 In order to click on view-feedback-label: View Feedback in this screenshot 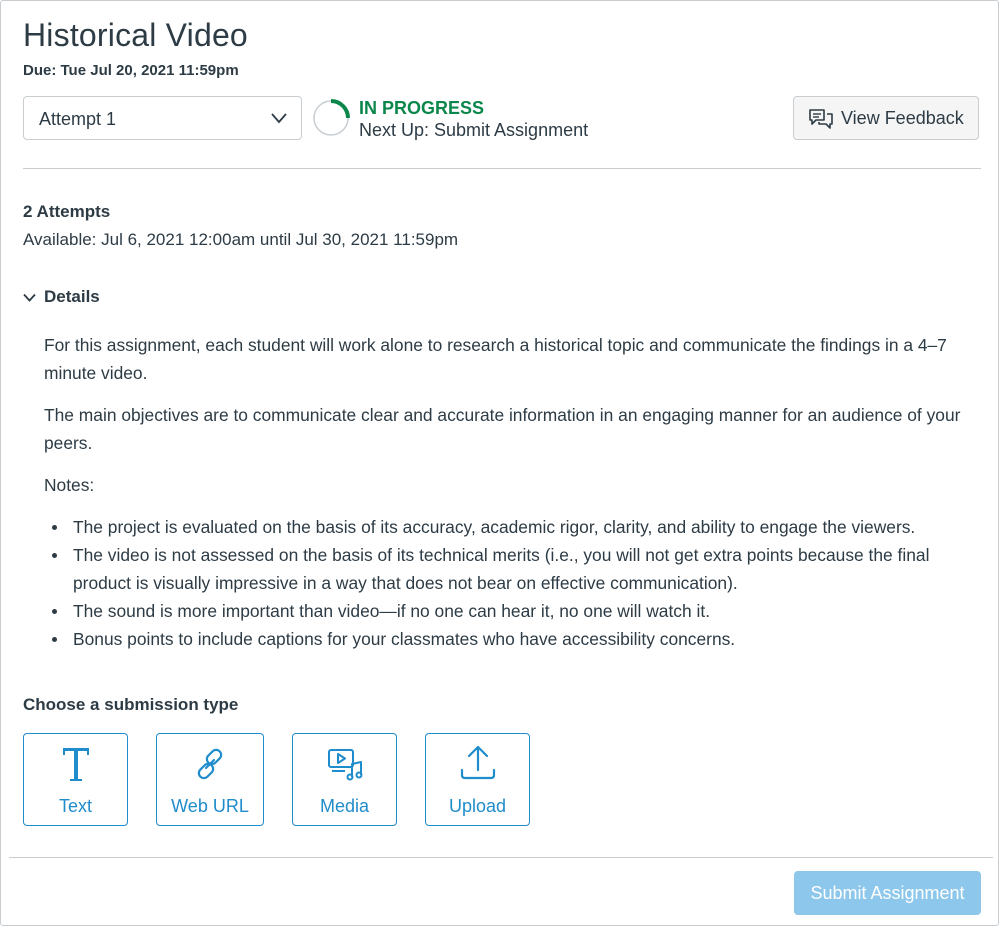, I will do `click(902, 118)`.